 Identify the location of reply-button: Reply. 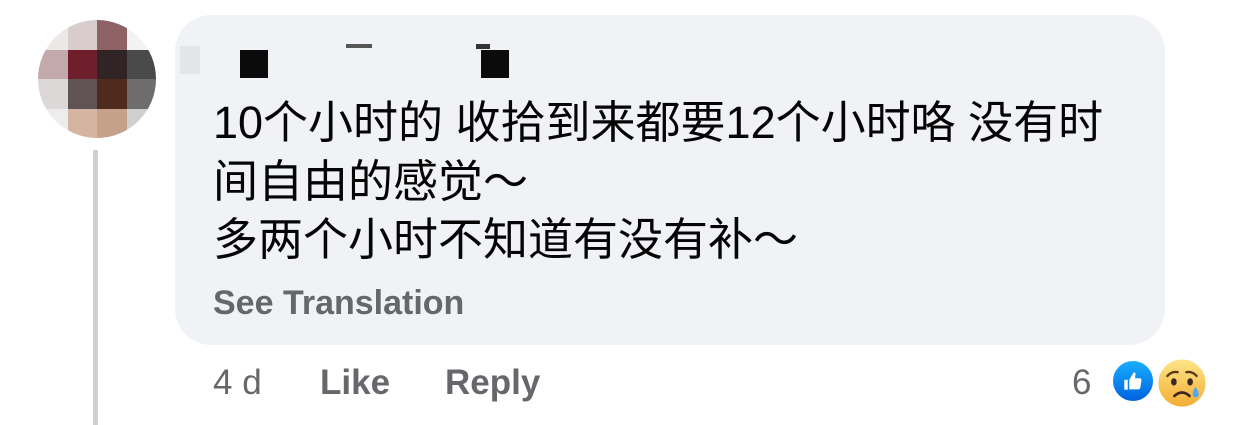
(492, 383).